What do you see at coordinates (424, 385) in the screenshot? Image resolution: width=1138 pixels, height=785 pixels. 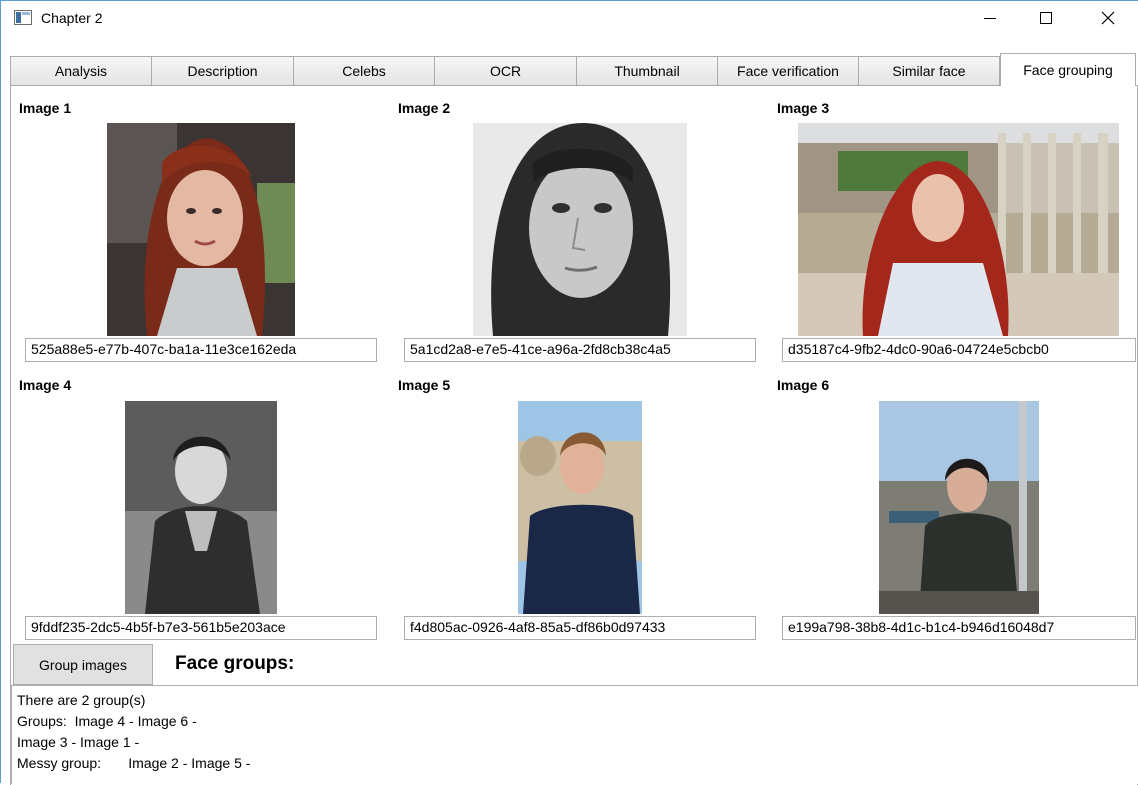 I see `image-5-label: Image 5` at bounding box center [424, 385].